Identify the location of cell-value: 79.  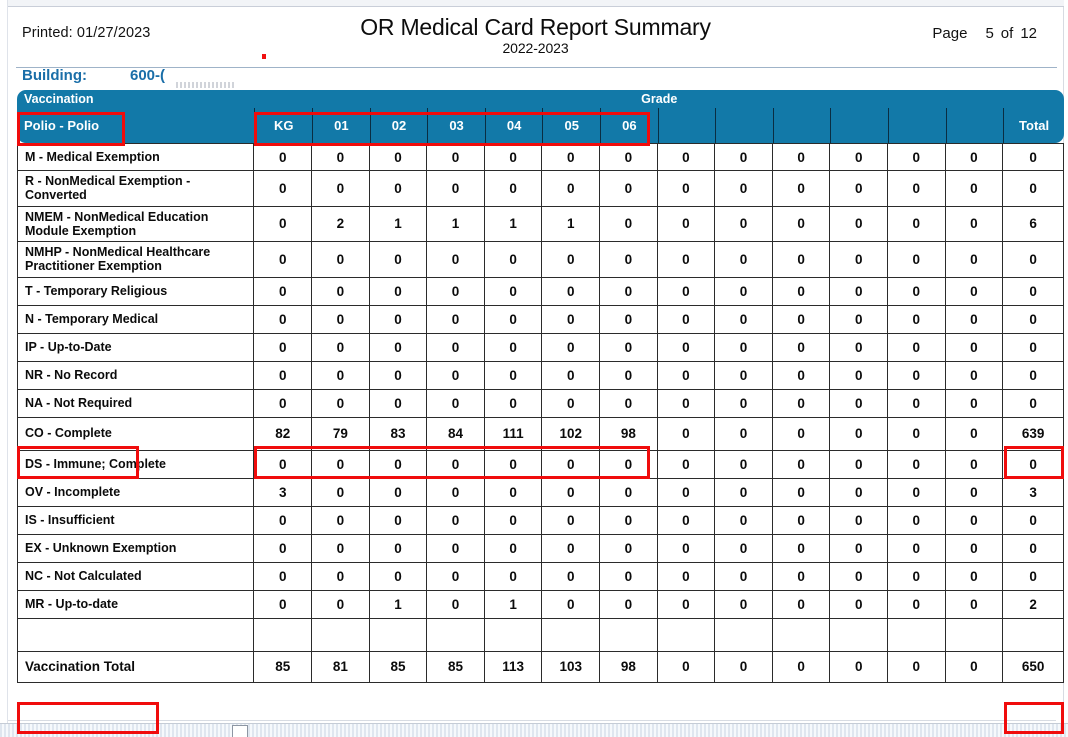
(341, 434).